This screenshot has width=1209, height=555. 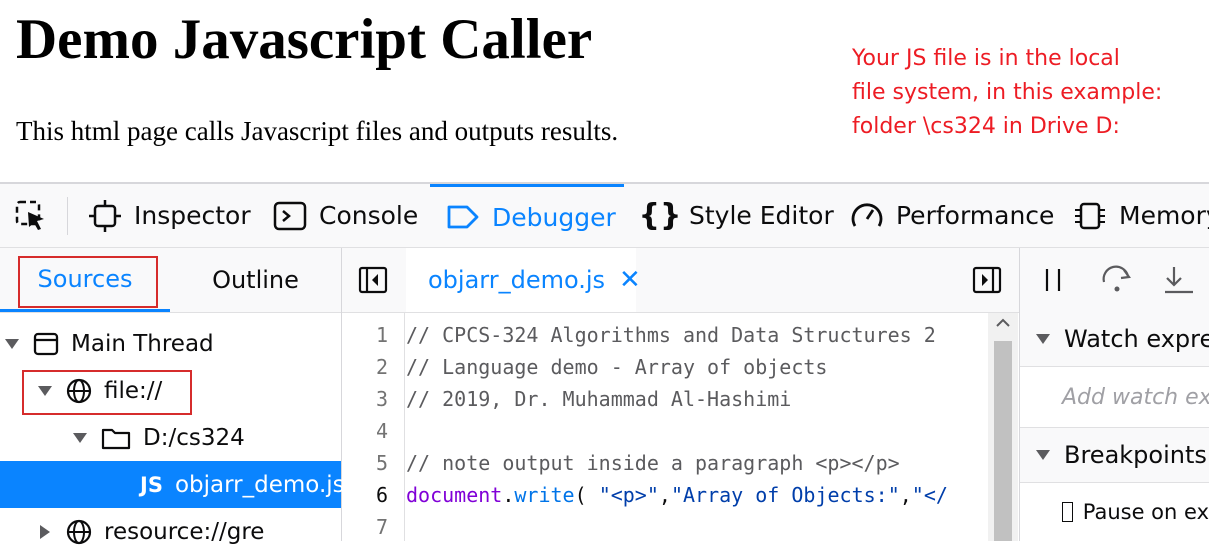 I want to click on code-token: ( "<p>","Array of Objects:","</, so click(x=761, y=495).